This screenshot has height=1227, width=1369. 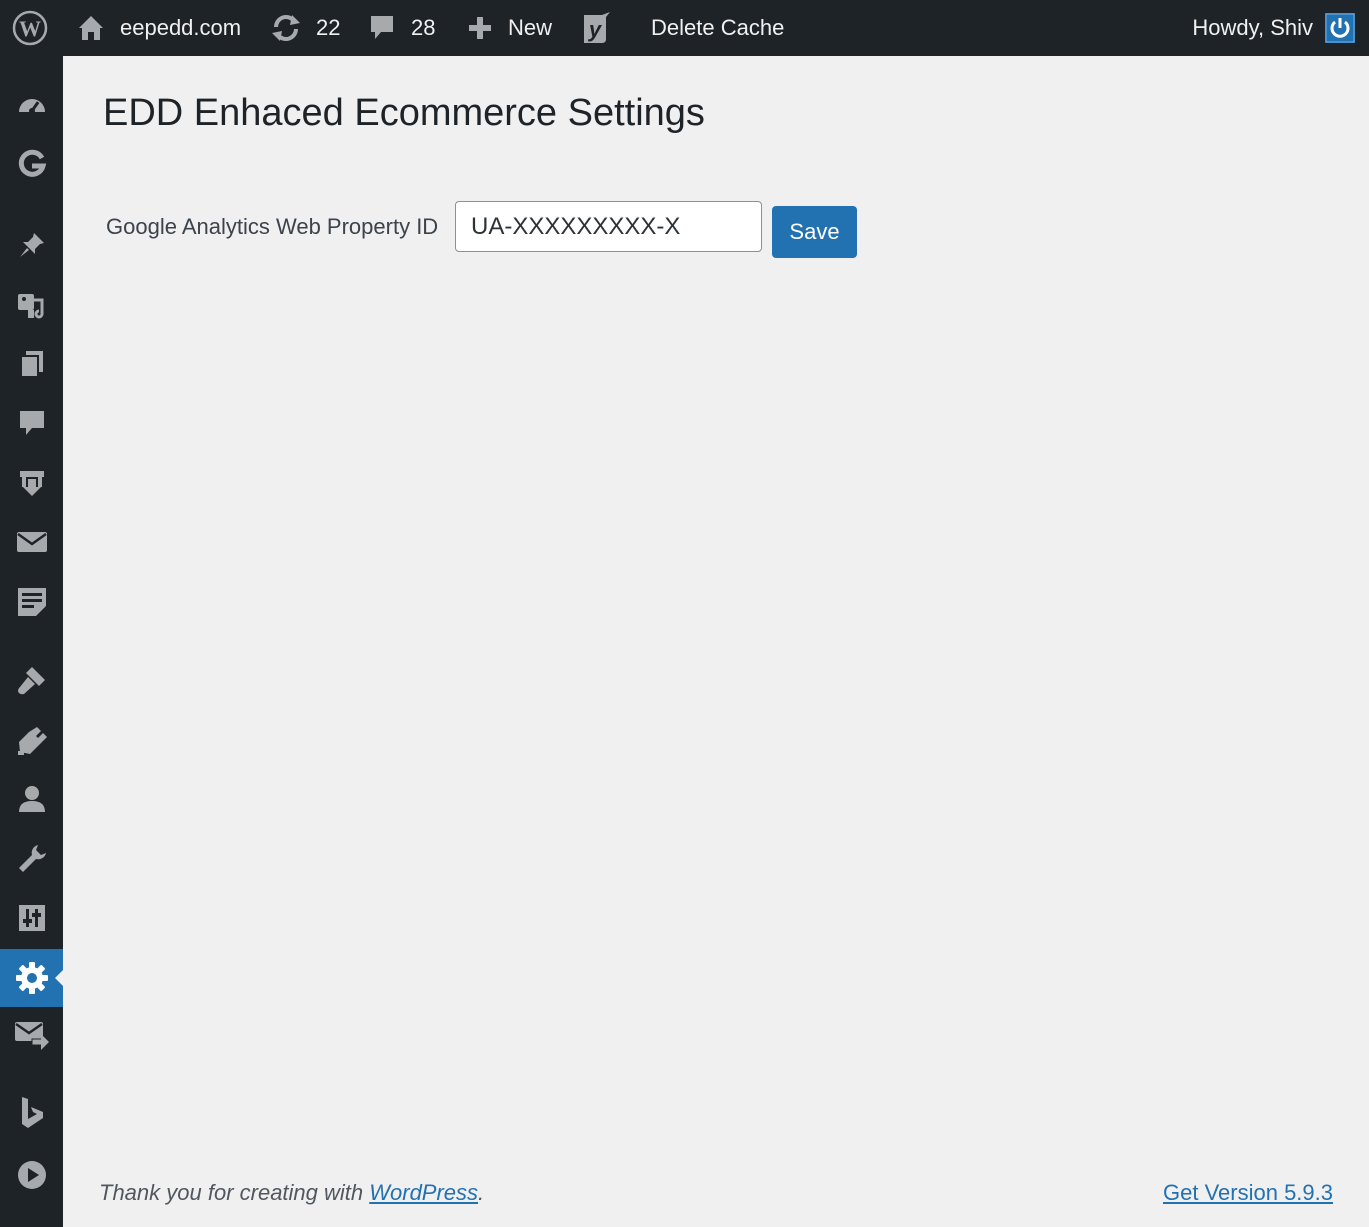 I want to click on tools-icon, so click(x=31, y=859).